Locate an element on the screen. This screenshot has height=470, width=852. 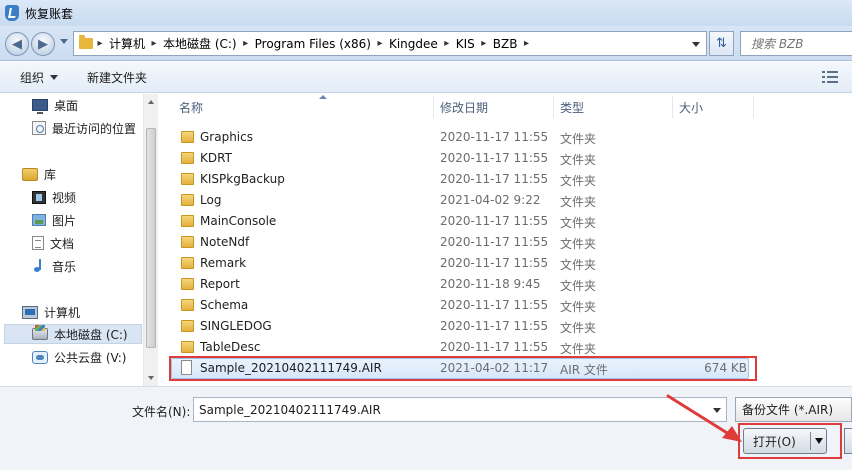
organize-button: 组织 is located at coordinates (39, 77).